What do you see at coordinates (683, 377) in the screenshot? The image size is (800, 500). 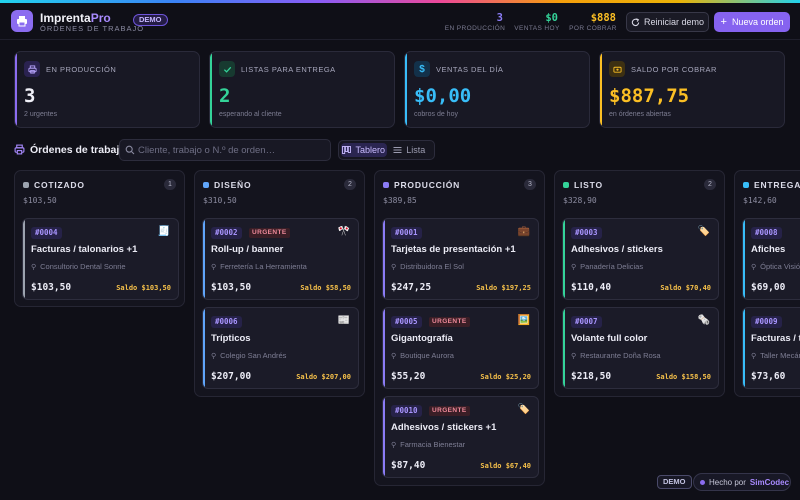 I see `order-balance: Saldo $158,50` at bounding box center [683, 377].